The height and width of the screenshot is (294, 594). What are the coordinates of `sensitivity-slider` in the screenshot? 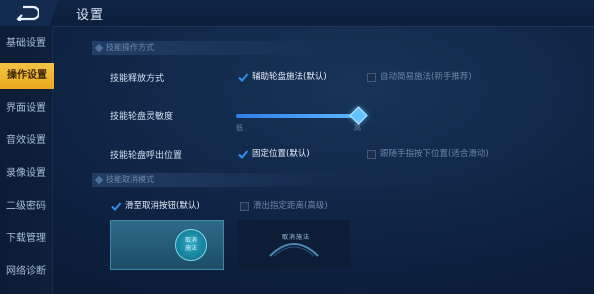 It's located at (300, 116).